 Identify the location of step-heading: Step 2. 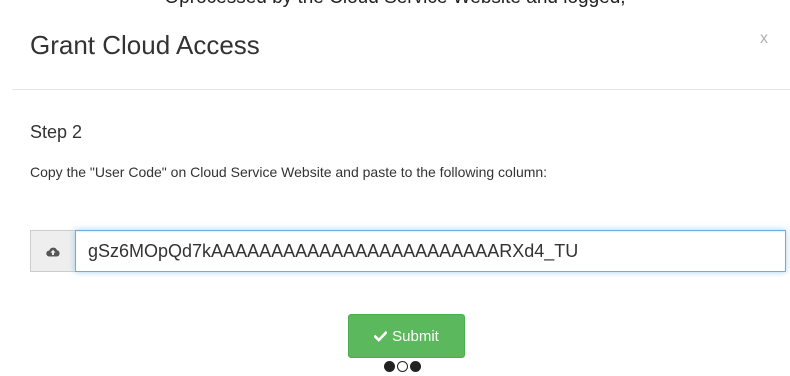
(56, 132).